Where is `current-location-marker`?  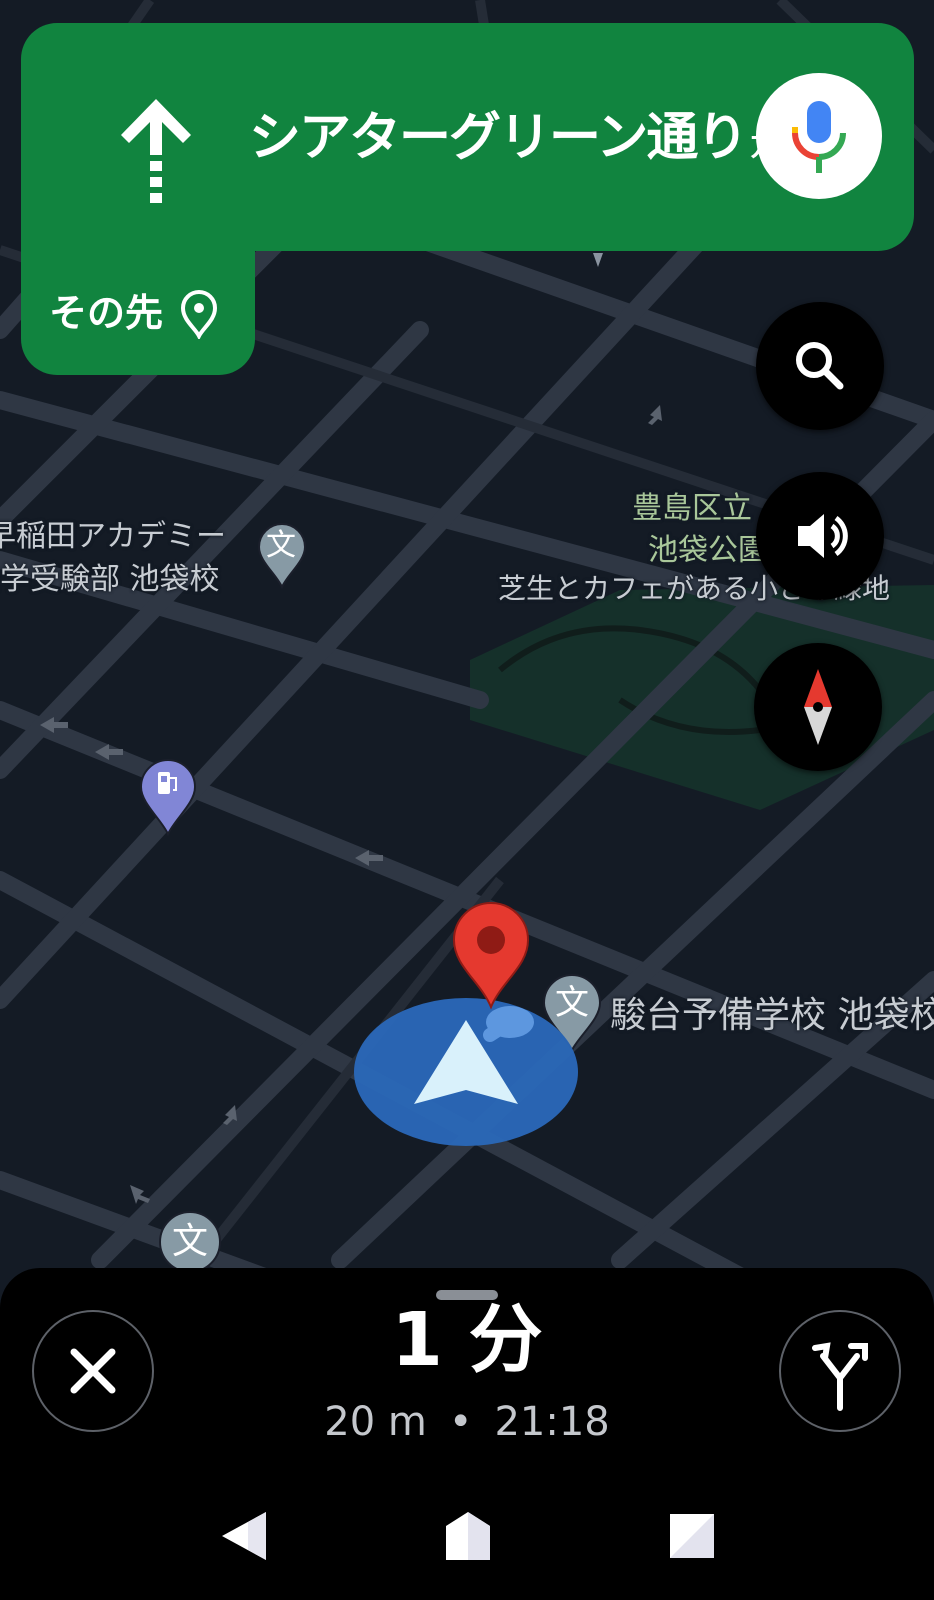
current-location-marker is located at coordinates (466, 1072).